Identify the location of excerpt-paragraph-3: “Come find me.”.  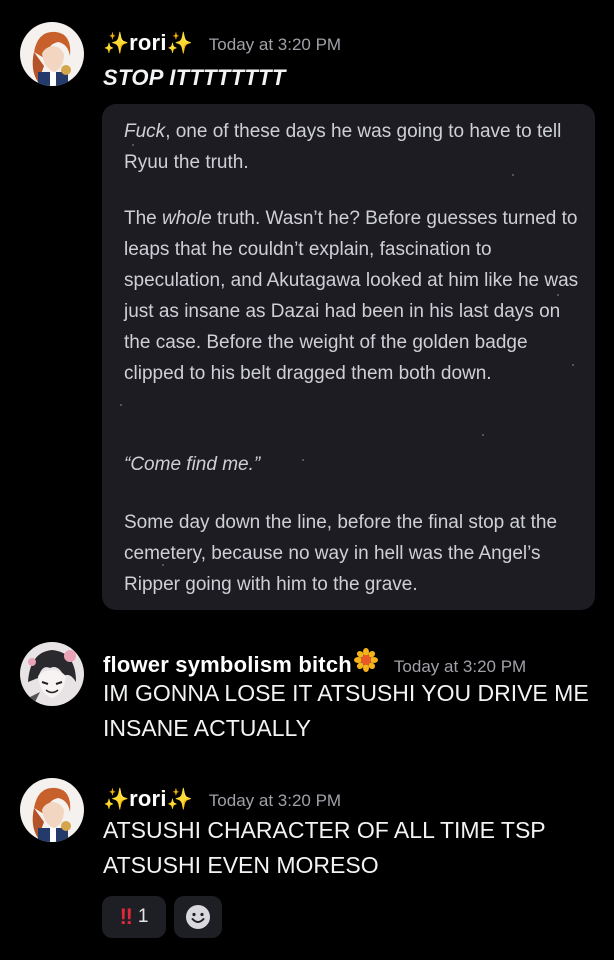
(355, 464).